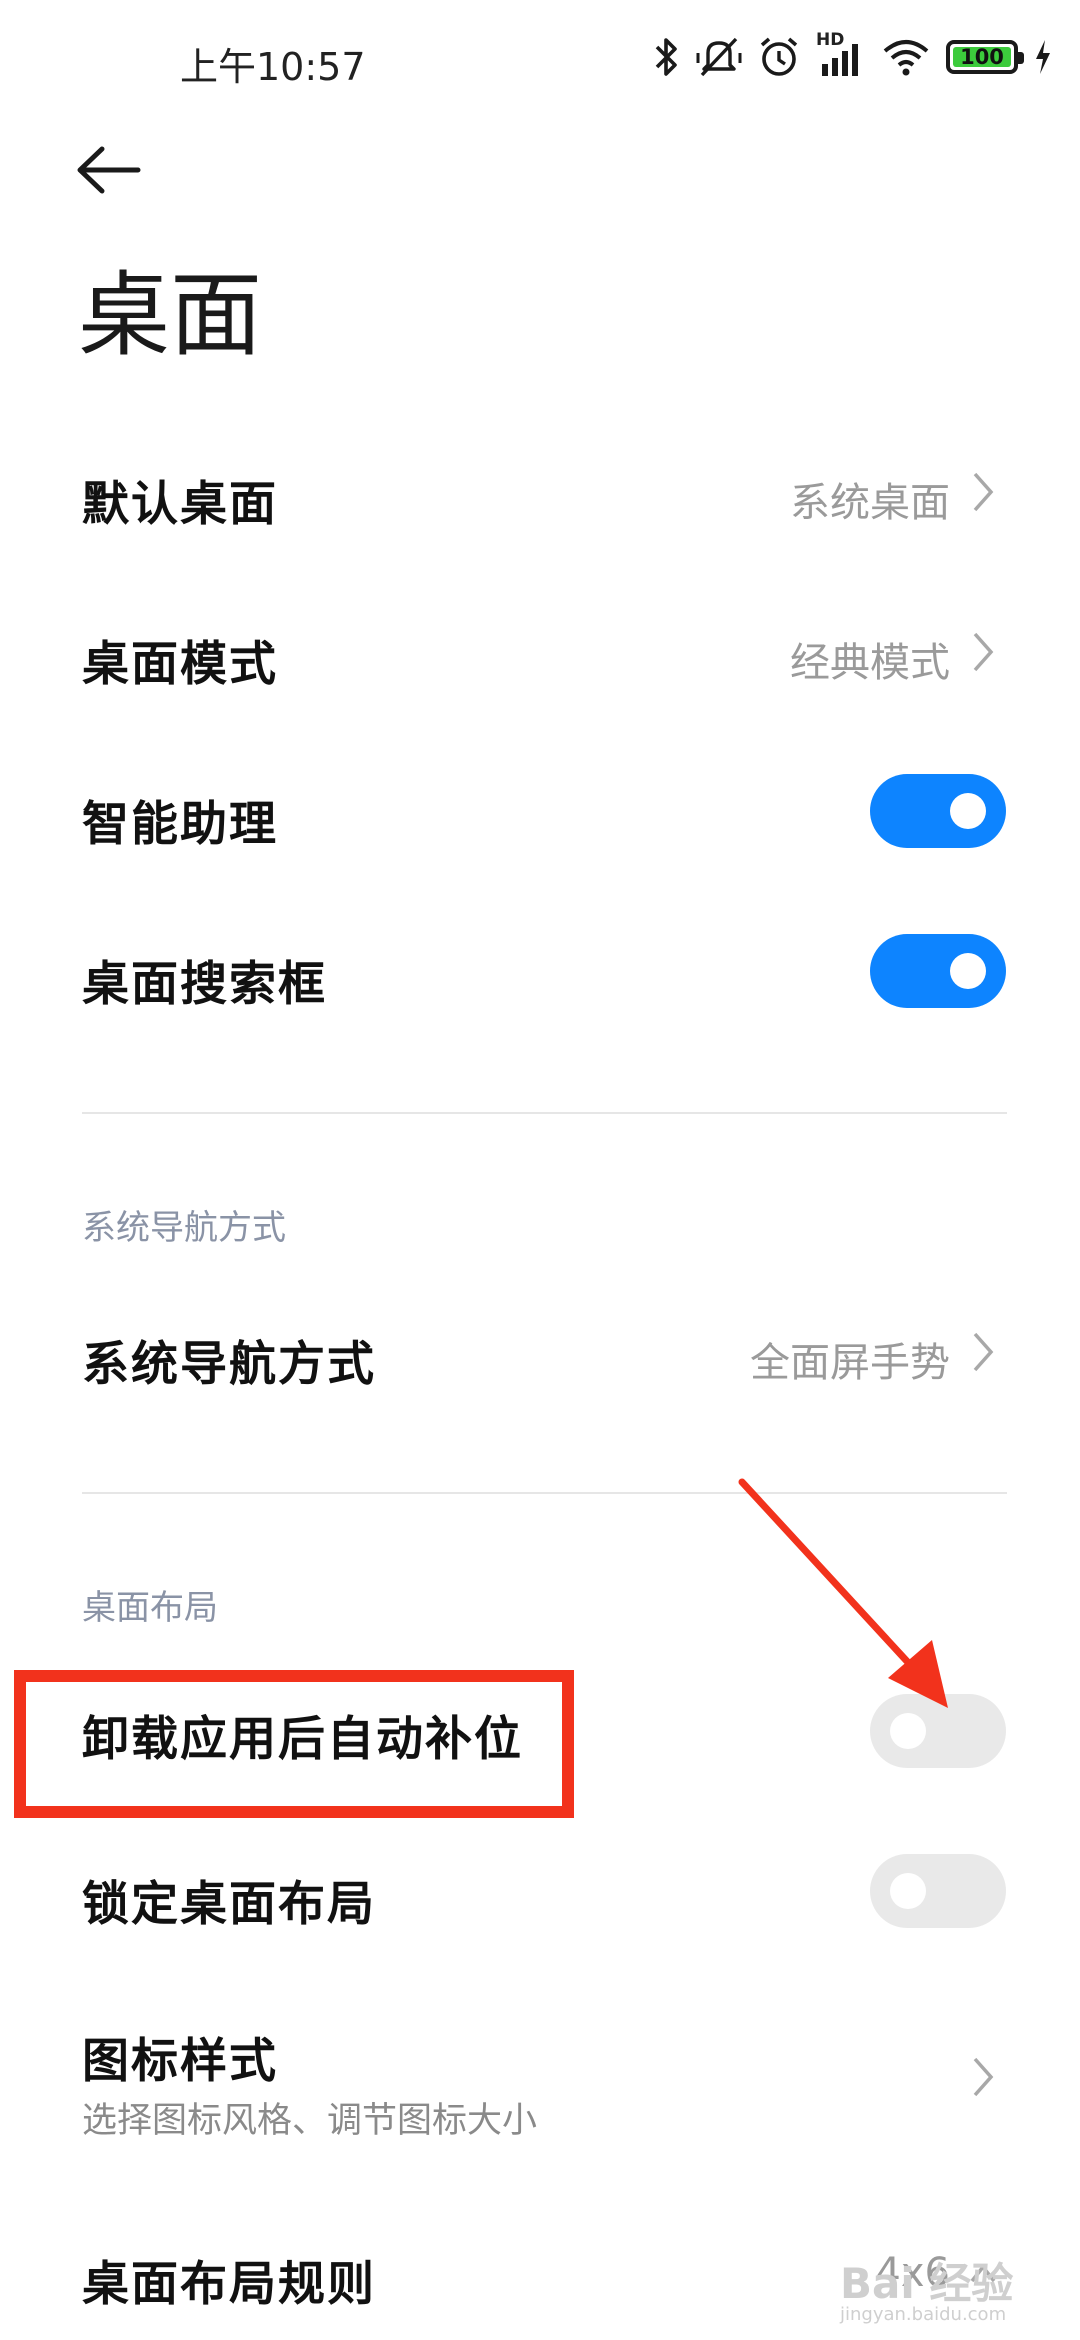 The image size is (1080, 2340). What do you see at coordinates (310, 2121) in the screenshot?
I see `icon-style-subtitle: 选择图标风格、调节图标大小` at bounding box center [310, 2121].